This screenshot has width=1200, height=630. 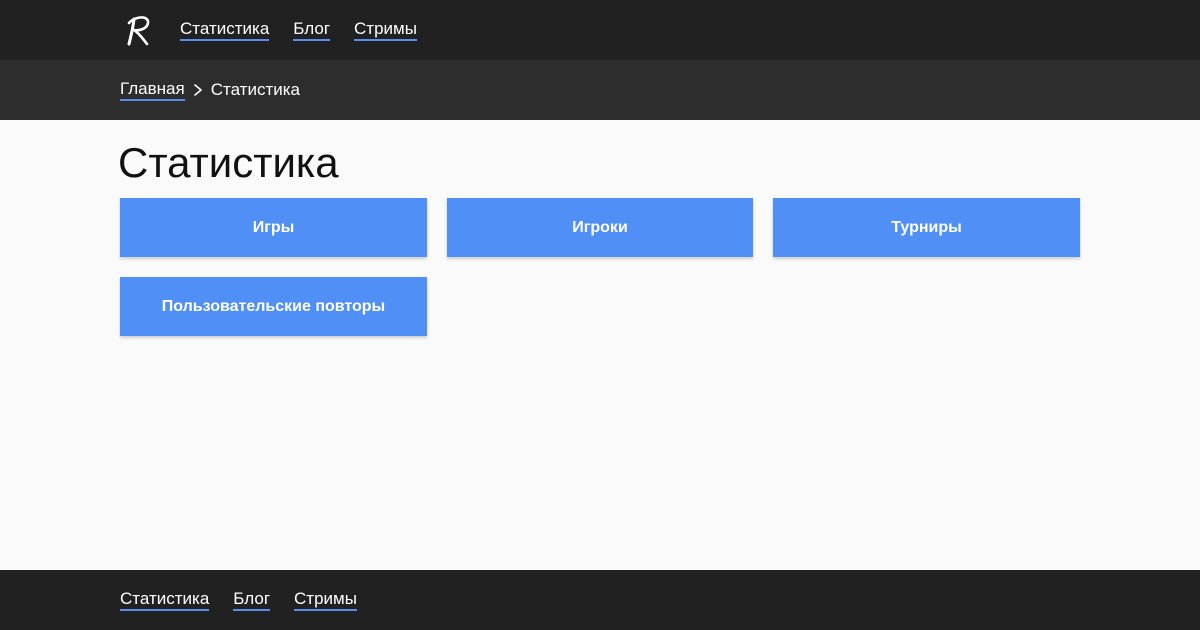 What do you see at coordinates (325, 600) in the screenshot?
I see `footer-nav-link-streams: Стримы` at bounding box center [325, 600].